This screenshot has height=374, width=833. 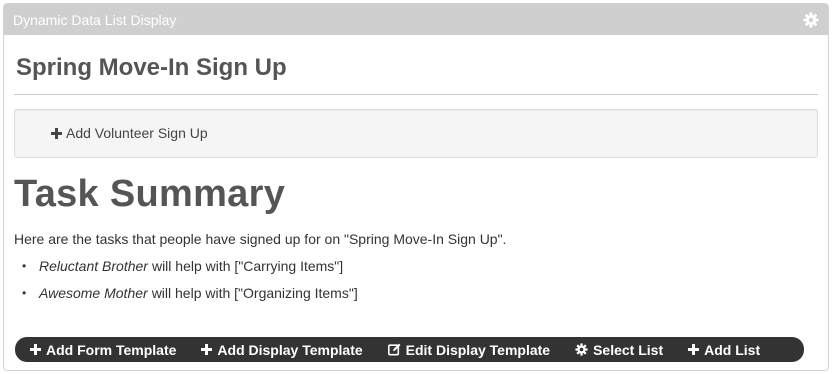 I want to click on add-volunteer-signup-button: Add Volunteer Sign Up, so click(x=129, y=133).